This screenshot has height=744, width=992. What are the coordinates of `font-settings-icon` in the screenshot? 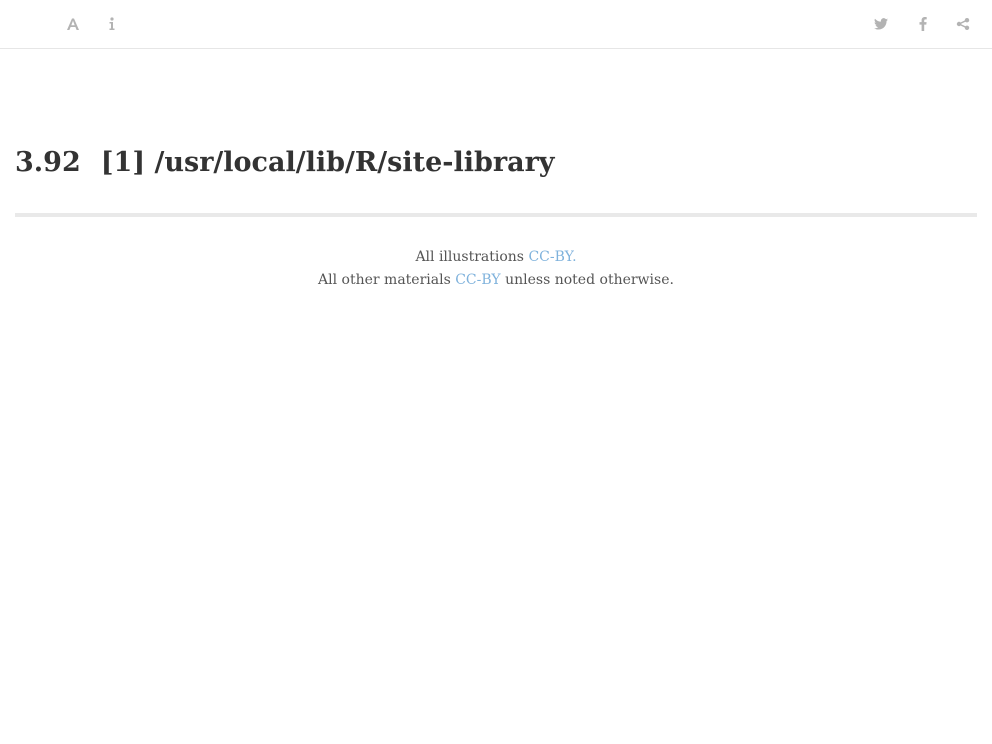 It's located at (73, 24).